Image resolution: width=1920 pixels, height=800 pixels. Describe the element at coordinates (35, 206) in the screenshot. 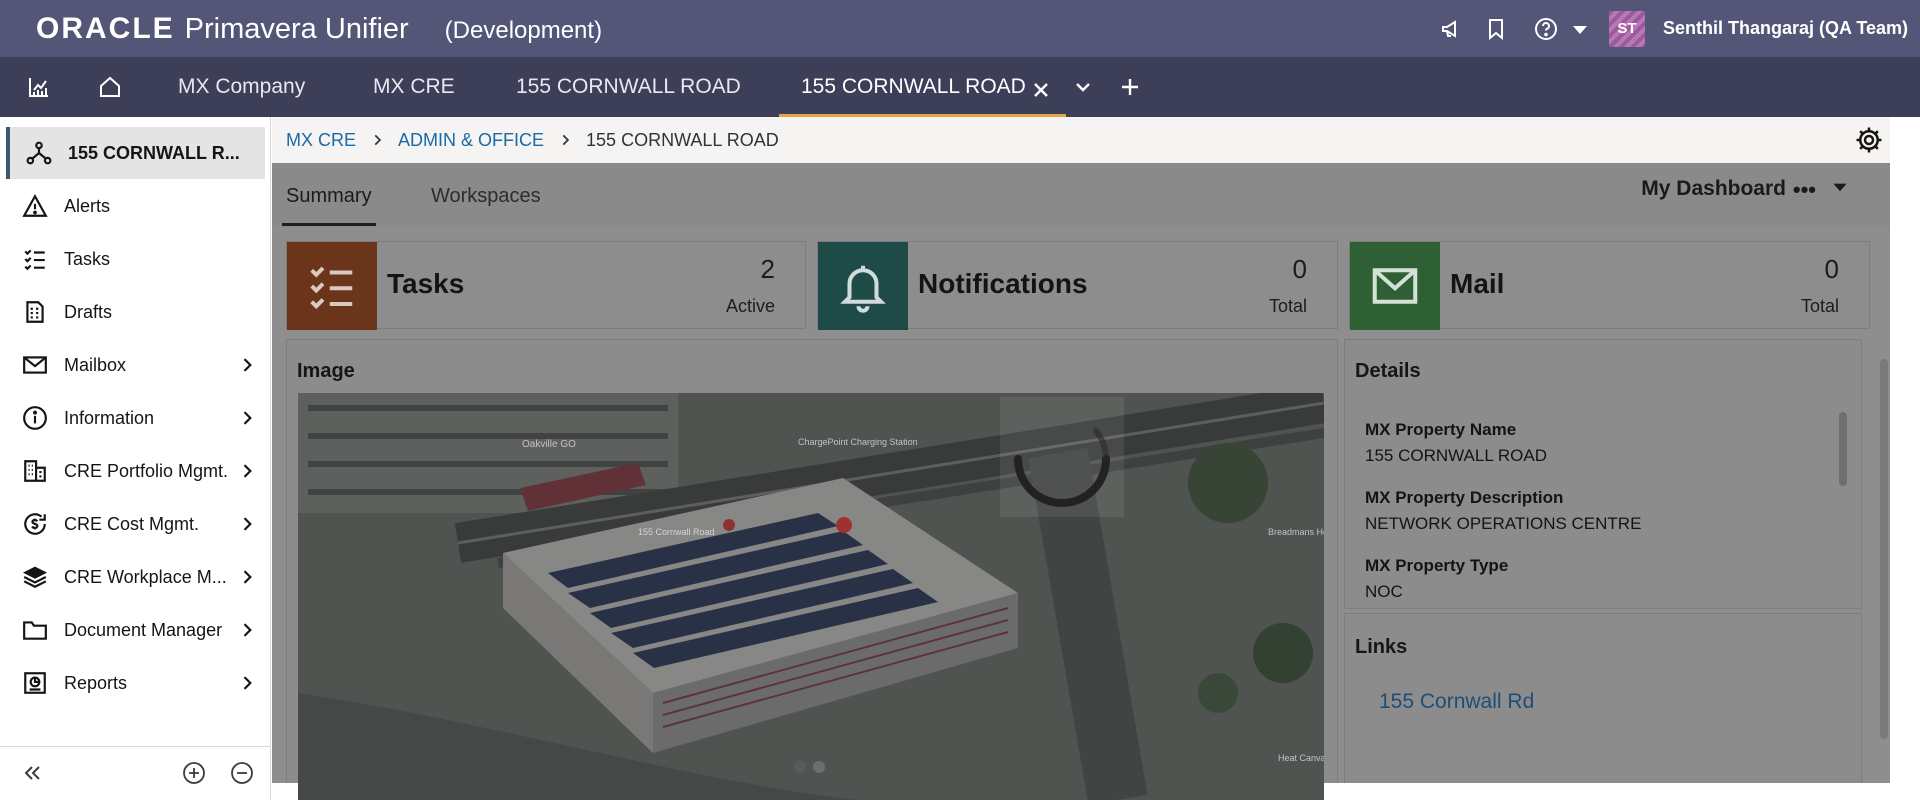

I see `alert-icon` at that location.